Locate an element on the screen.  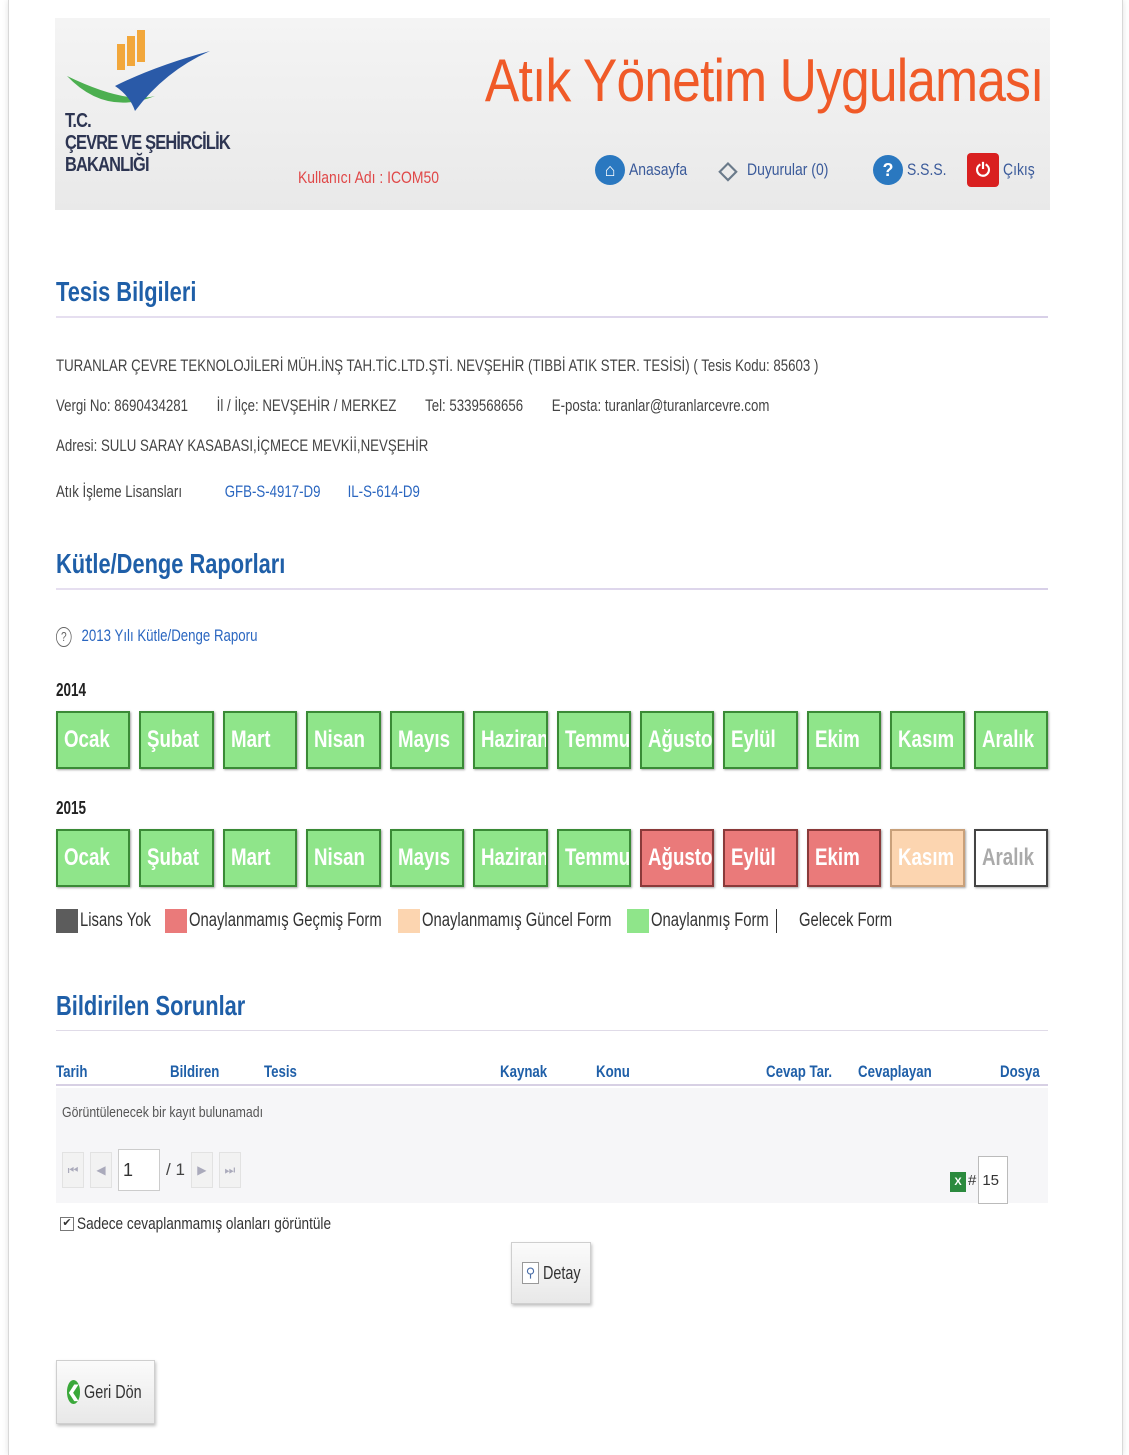
first-page-icon: ⏮ is located at coordinates (73, 1170).